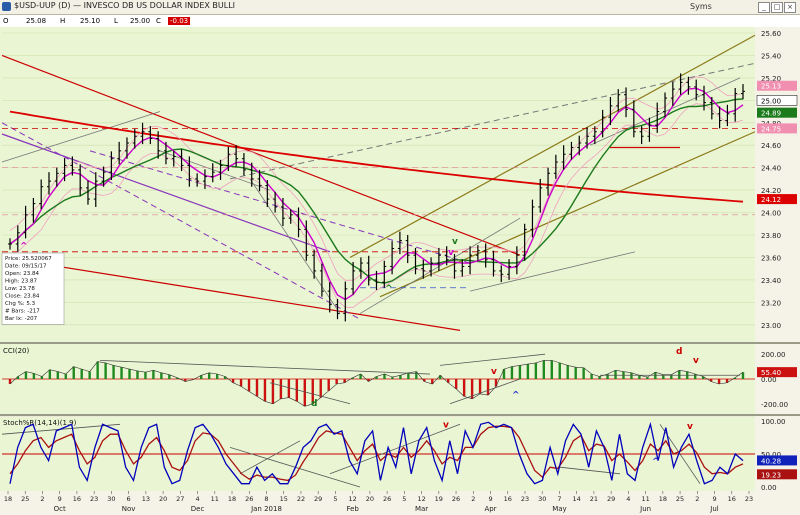 Image resolution: width=800 pixels, height=515 pixels. Describe the element at coordinates (451, 253) in the screenshot. I see `price-marker-v-magenta: v` at that location.